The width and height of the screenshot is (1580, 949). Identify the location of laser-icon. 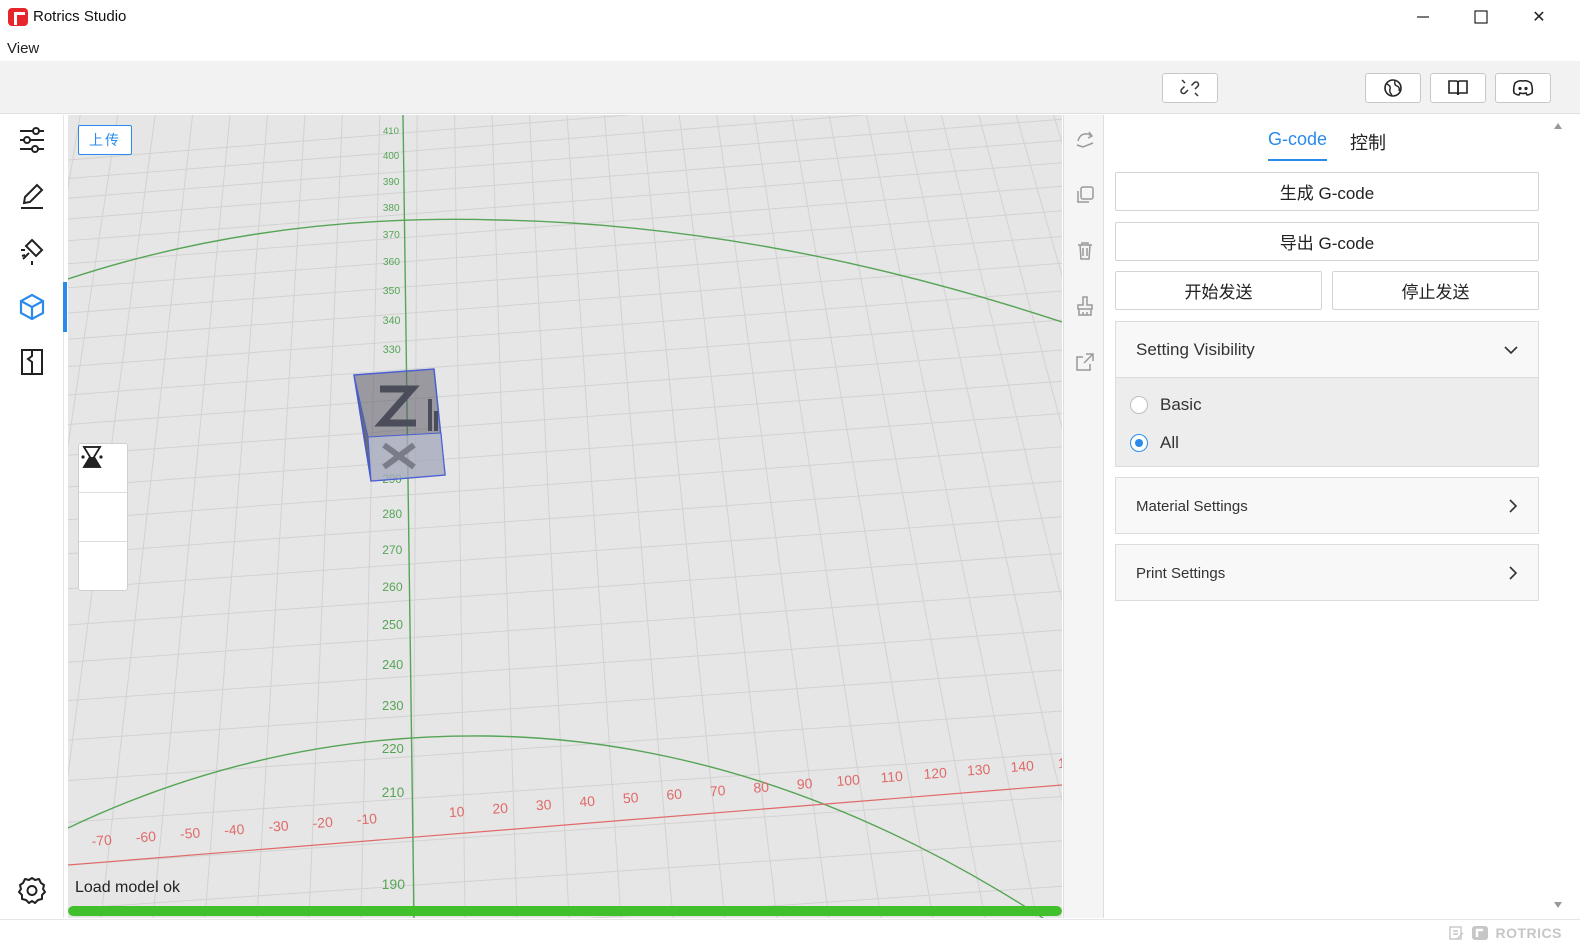
(32, 251).